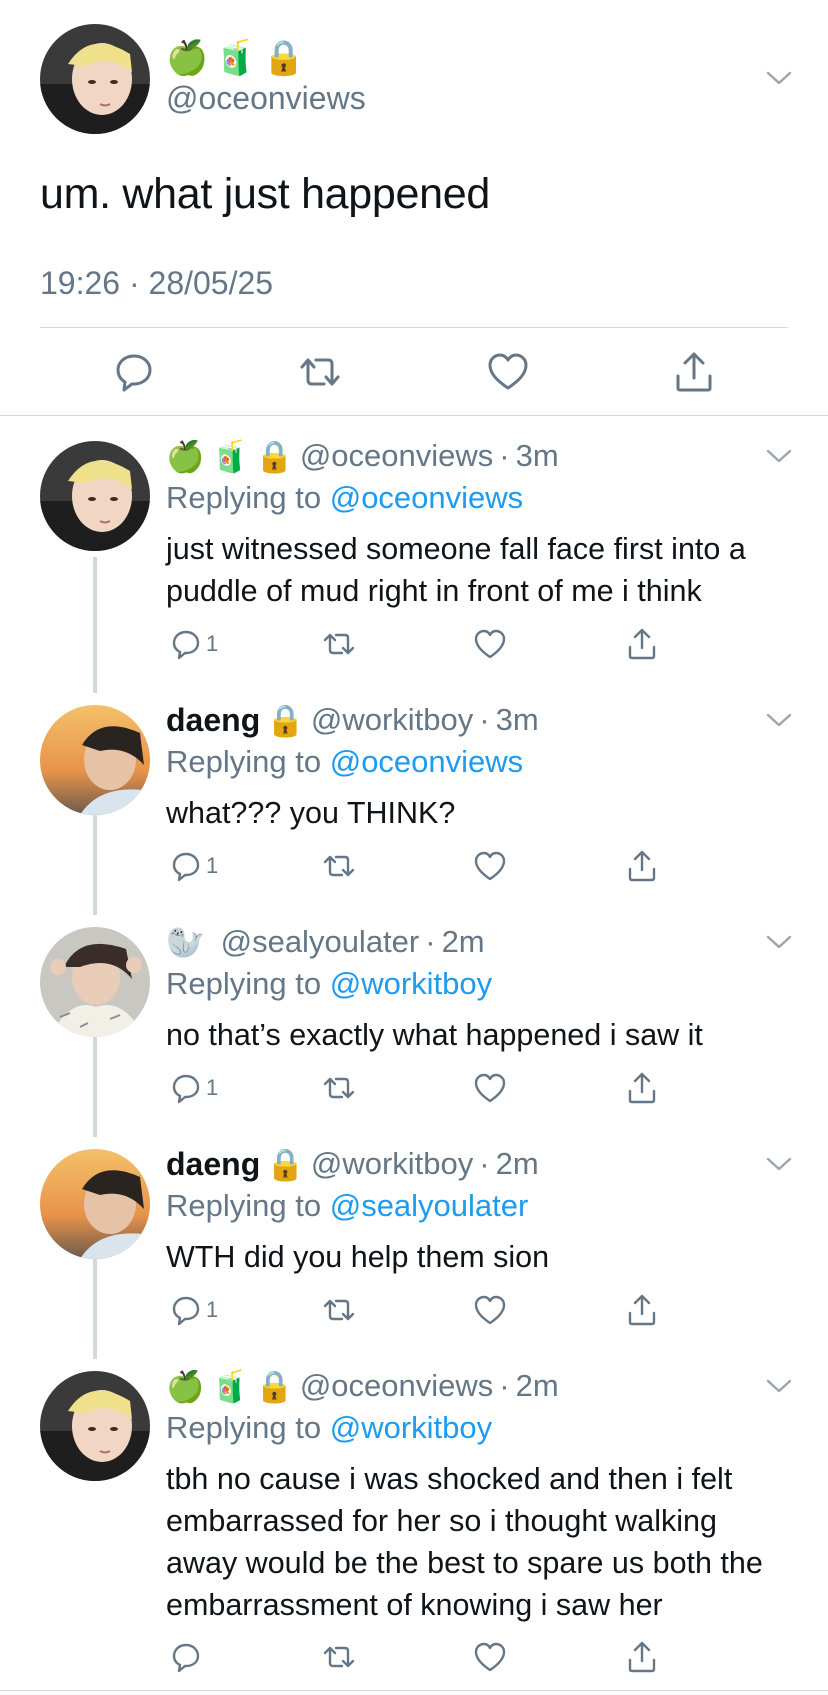 This screenshot has width=828, height=1695. What do you see at coordinates (265, 194) in the screenshot?
I see `tweet-text: um. what just happened` at bounding box center [265, 194].